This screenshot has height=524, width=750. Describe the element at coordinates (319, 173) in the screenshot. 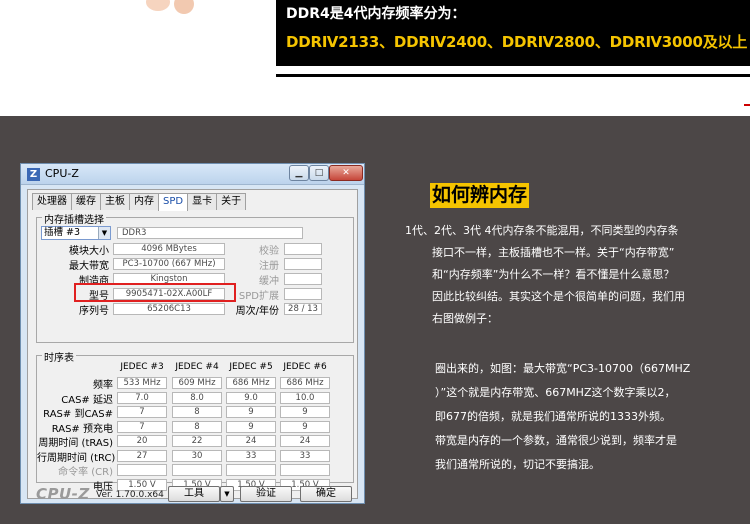

I see `maximize-button: □` at that location.